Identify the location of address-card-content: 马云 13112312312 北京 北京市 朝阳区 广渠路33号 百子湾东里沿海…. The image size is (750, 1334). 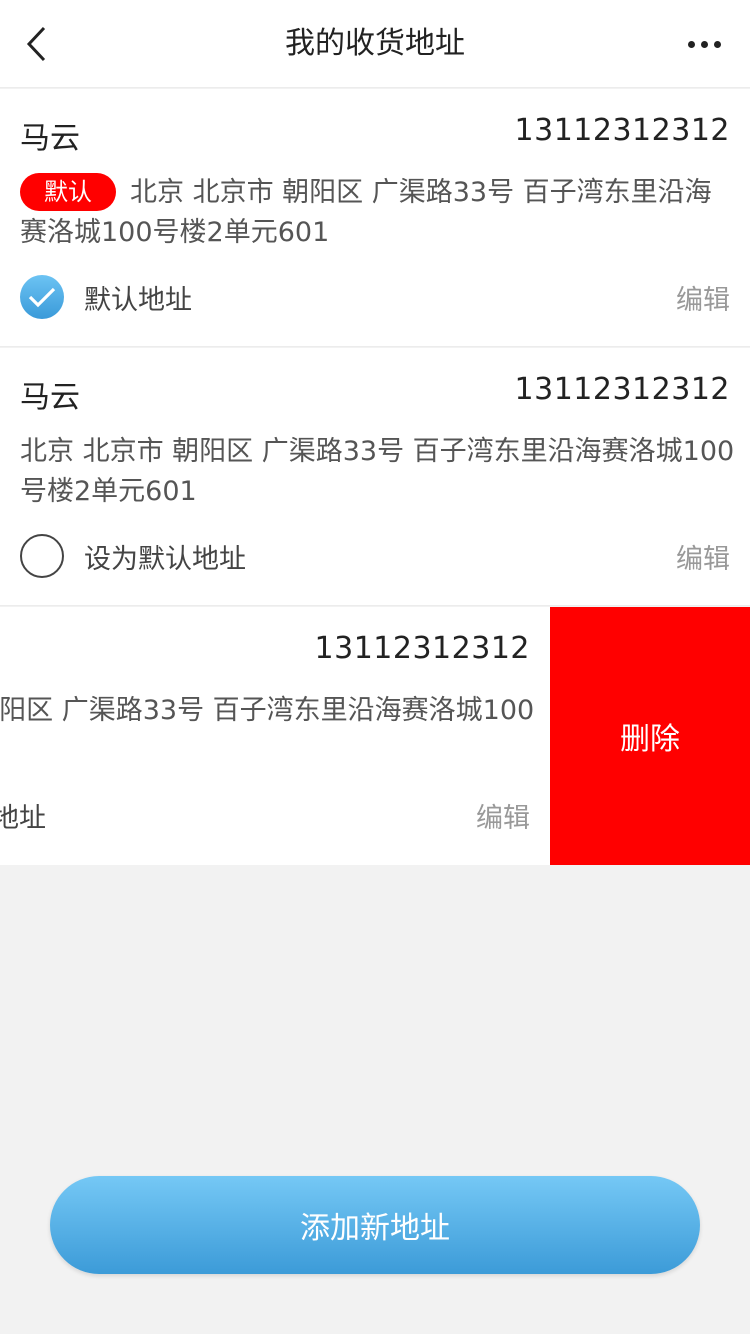
(275, 736).